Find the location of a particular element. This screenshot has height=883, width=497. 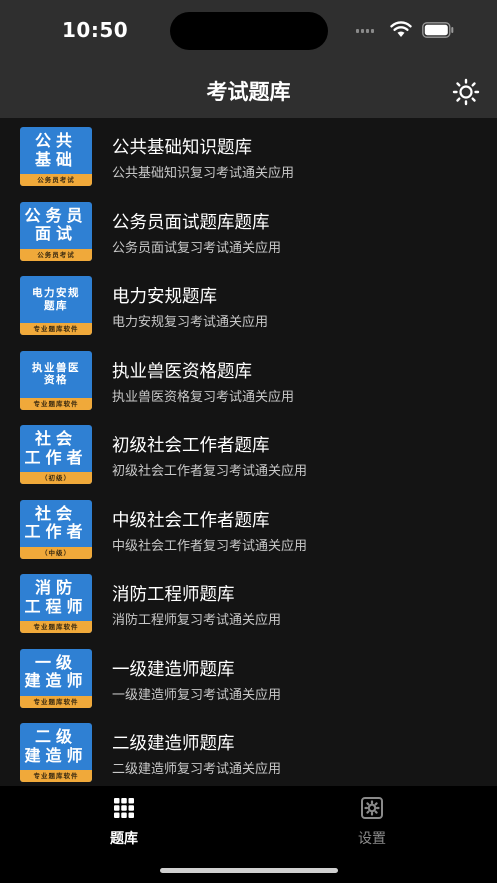

item-subtitle: 公务员面试复习考试通关应用 is located at coordinates (197, 248).